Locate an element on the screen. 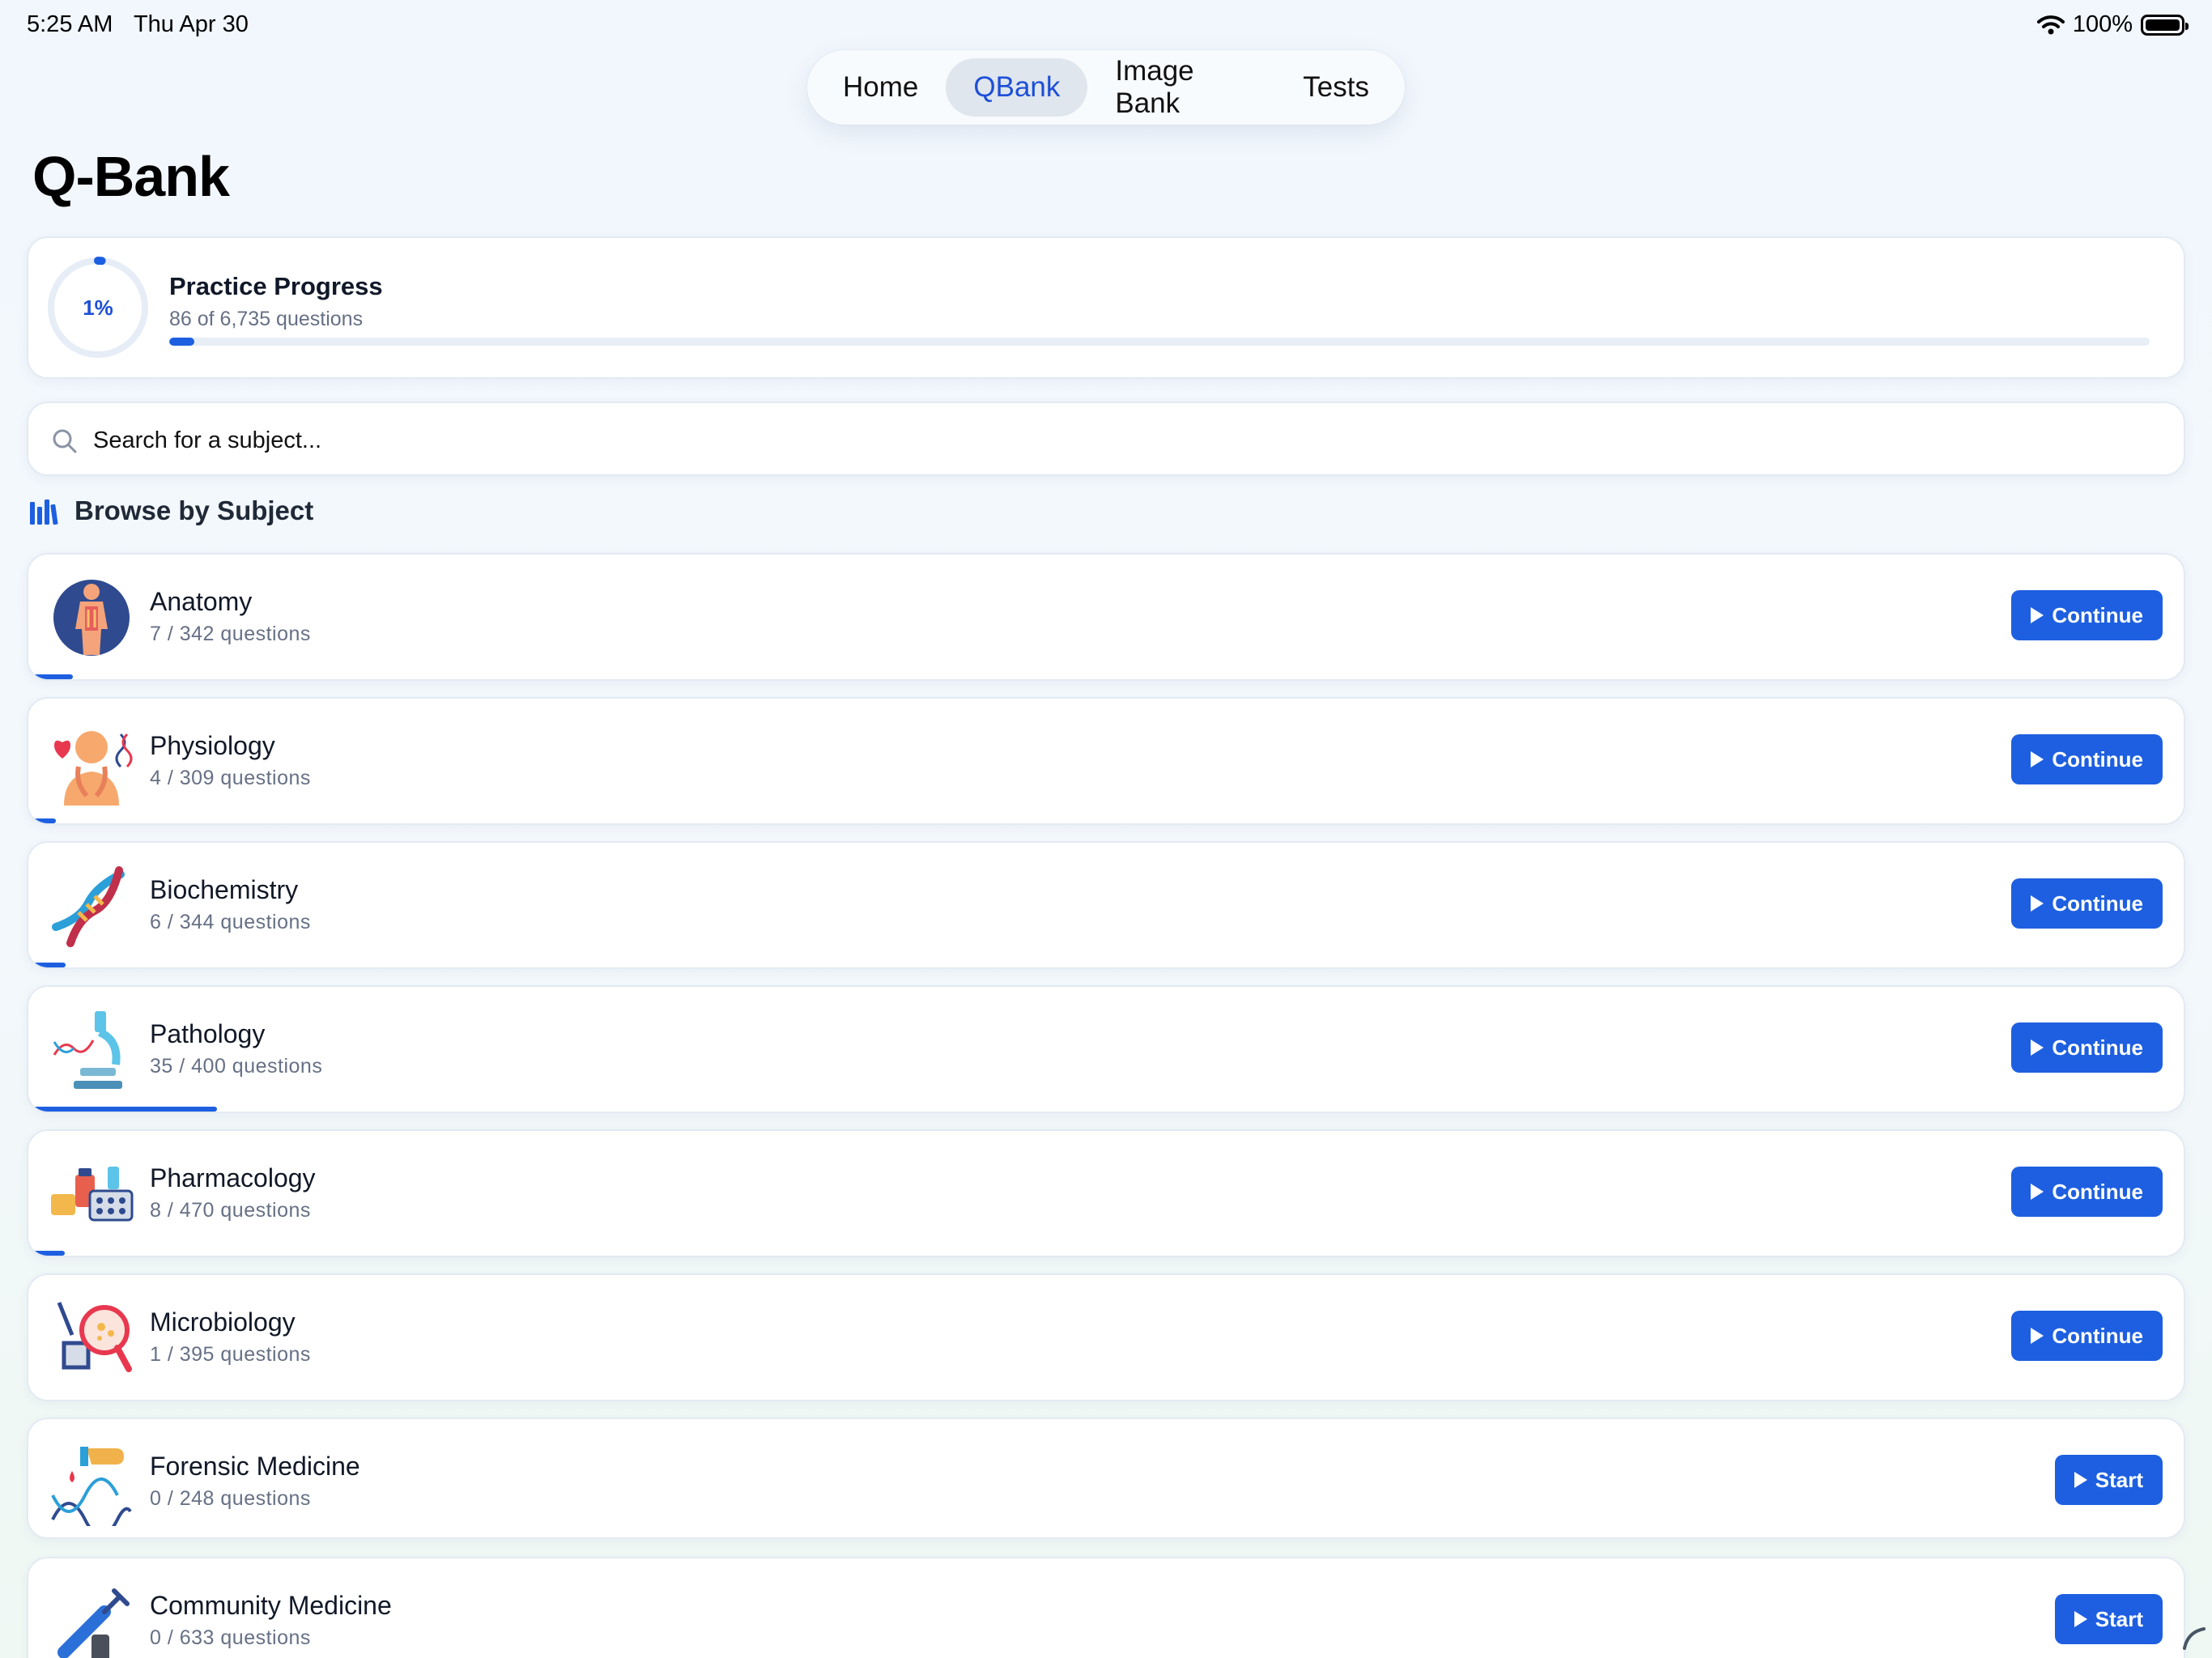  browse-header: Browse by Subject is located at coordinates (171, 510).